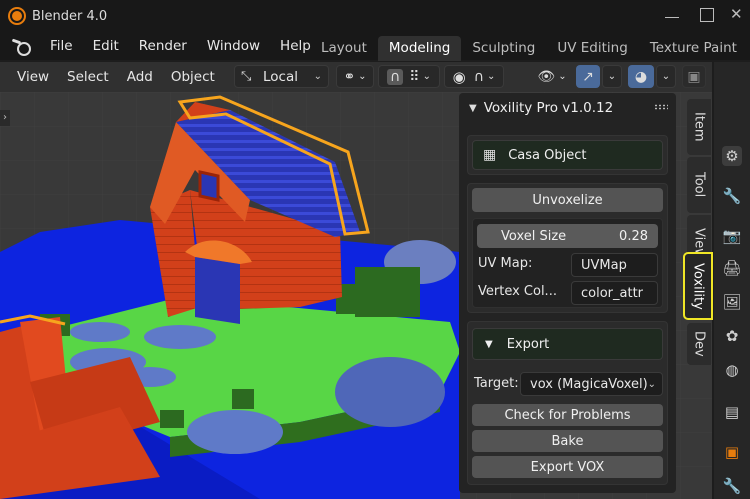 The height and width of the screenshot is (499, 750). Describe the element at coordinates (17, 16) in the screenshot. I see `blender-app-icon` at that location.